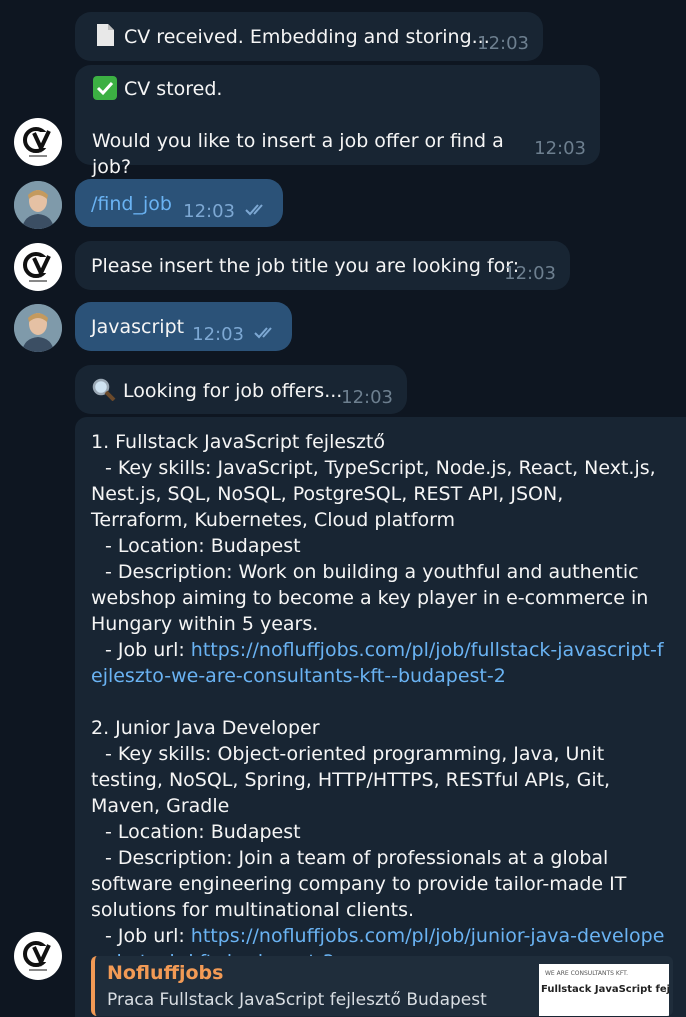 The image size is (686, 1017). Describe the element at coordinates (131, 204) in the screenshot. I see `command-link: /find_job` at that location.